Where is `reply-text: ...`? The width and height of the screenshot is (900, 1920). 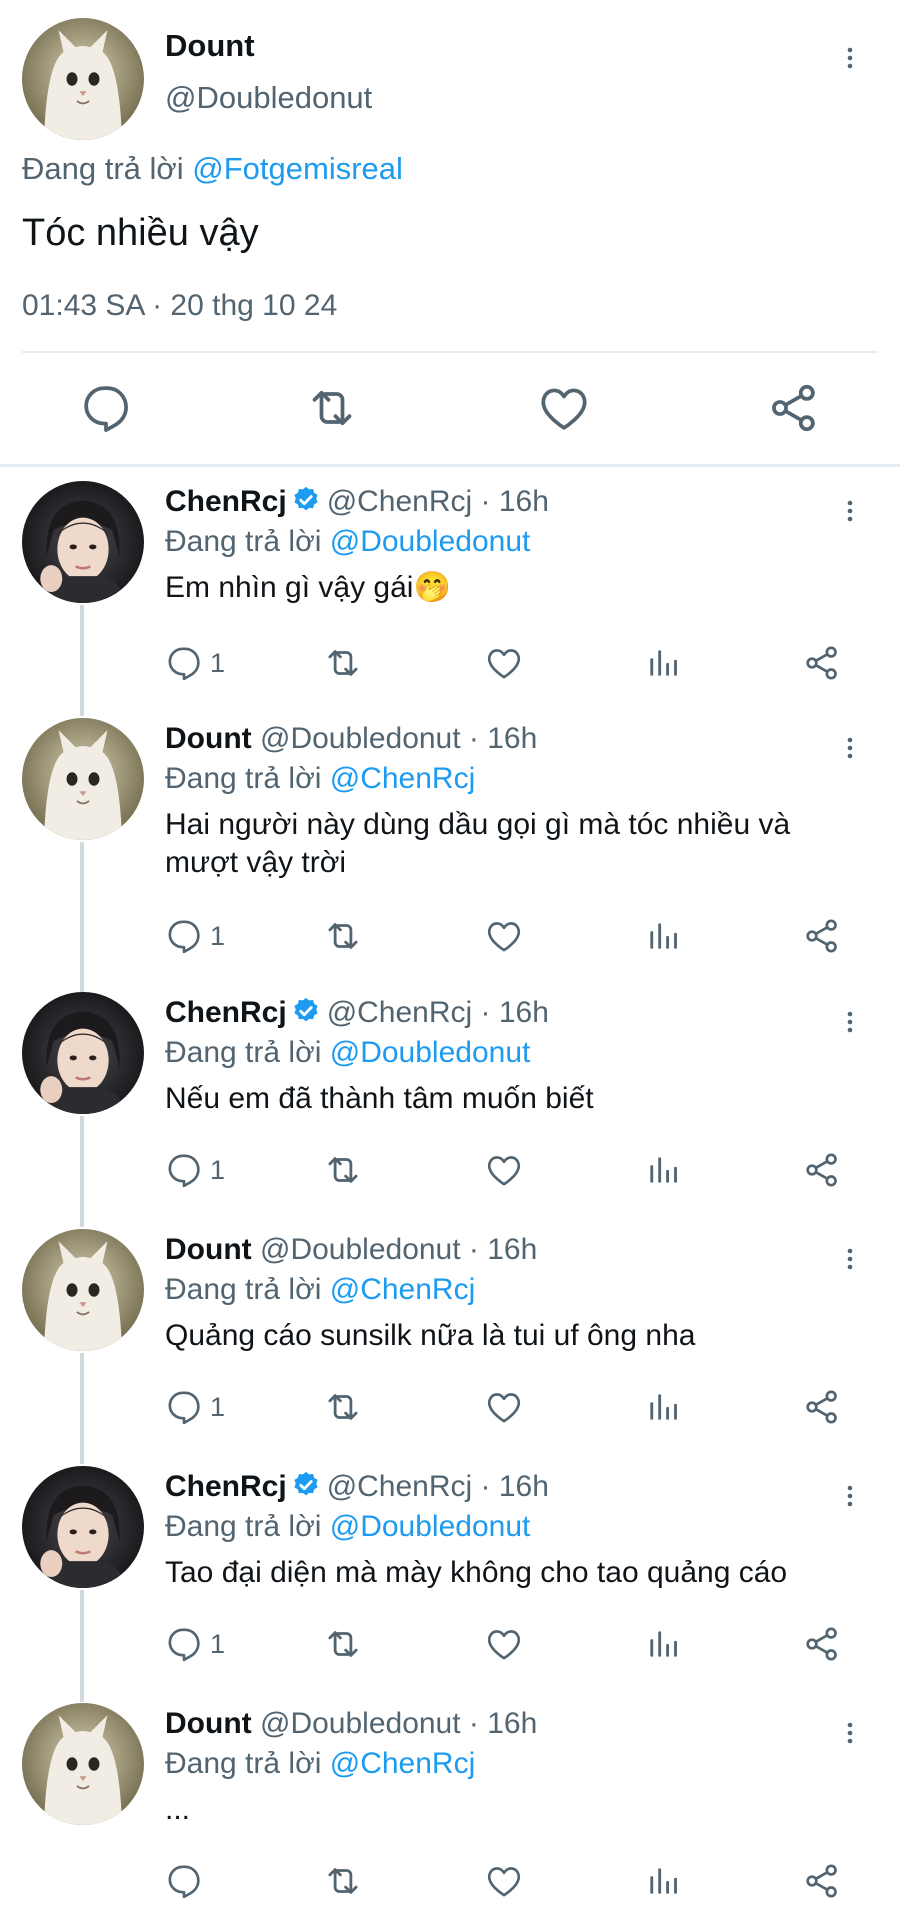 reply-text: ... is located at coordinates (178, 1809).